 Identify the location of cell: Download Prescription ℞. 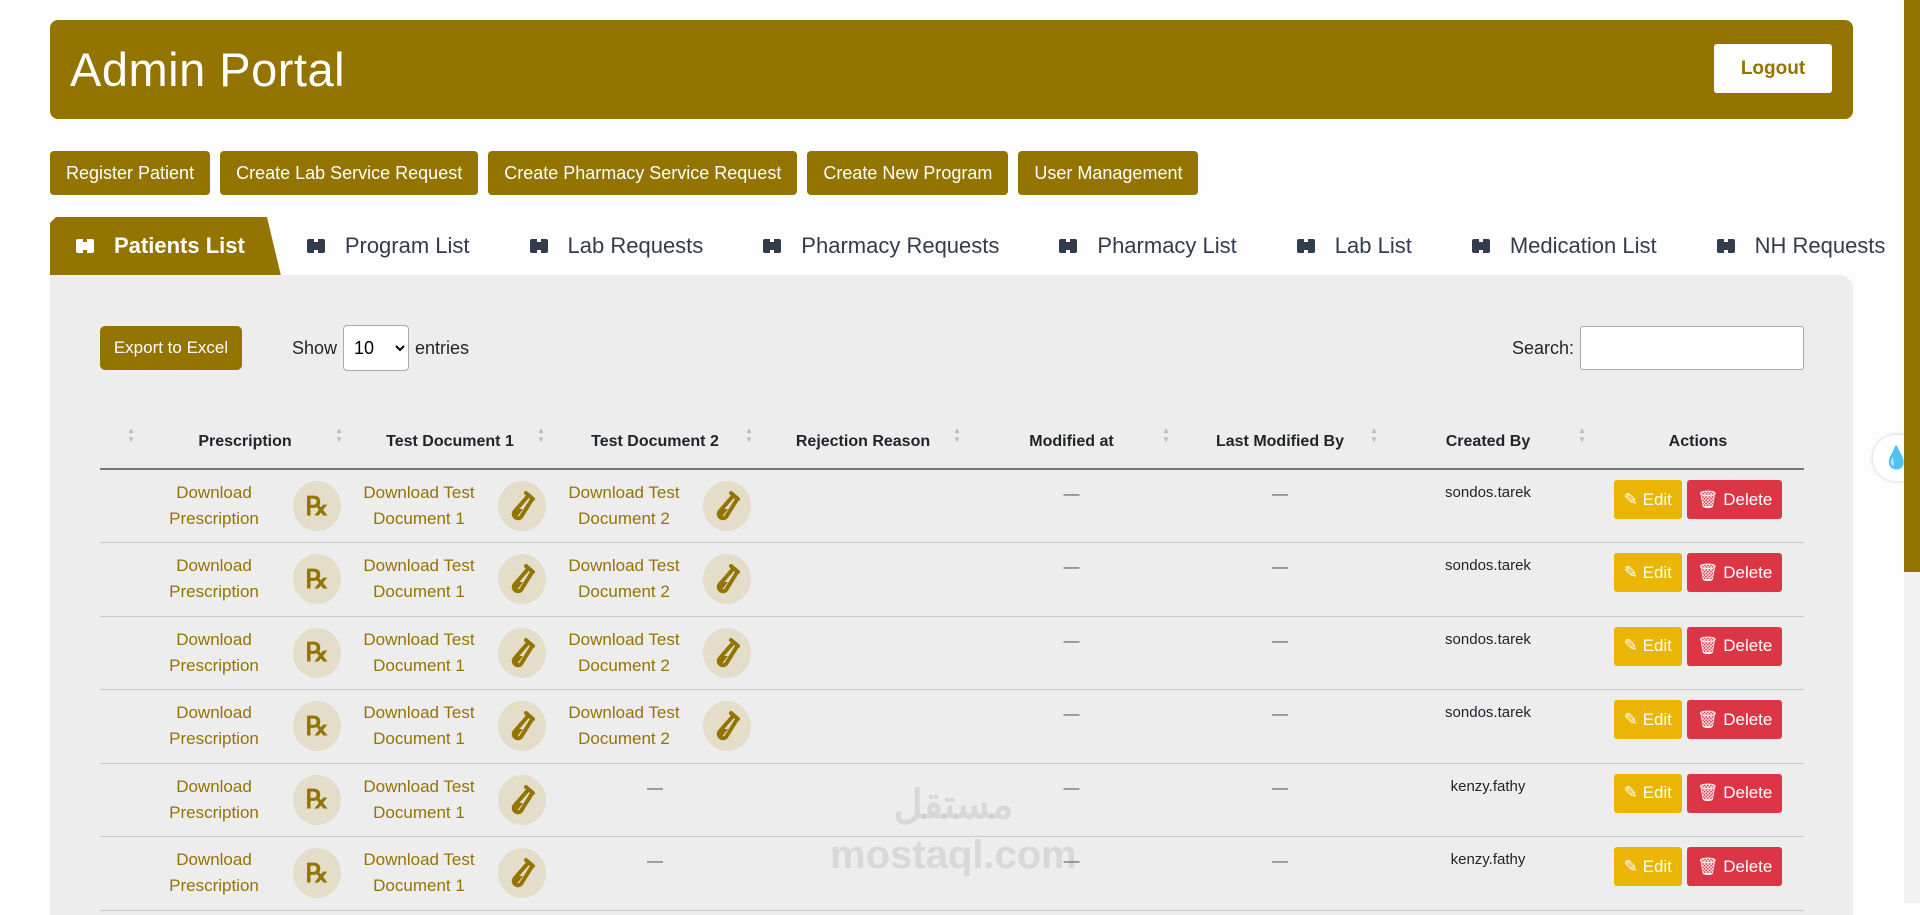
(245, 800).